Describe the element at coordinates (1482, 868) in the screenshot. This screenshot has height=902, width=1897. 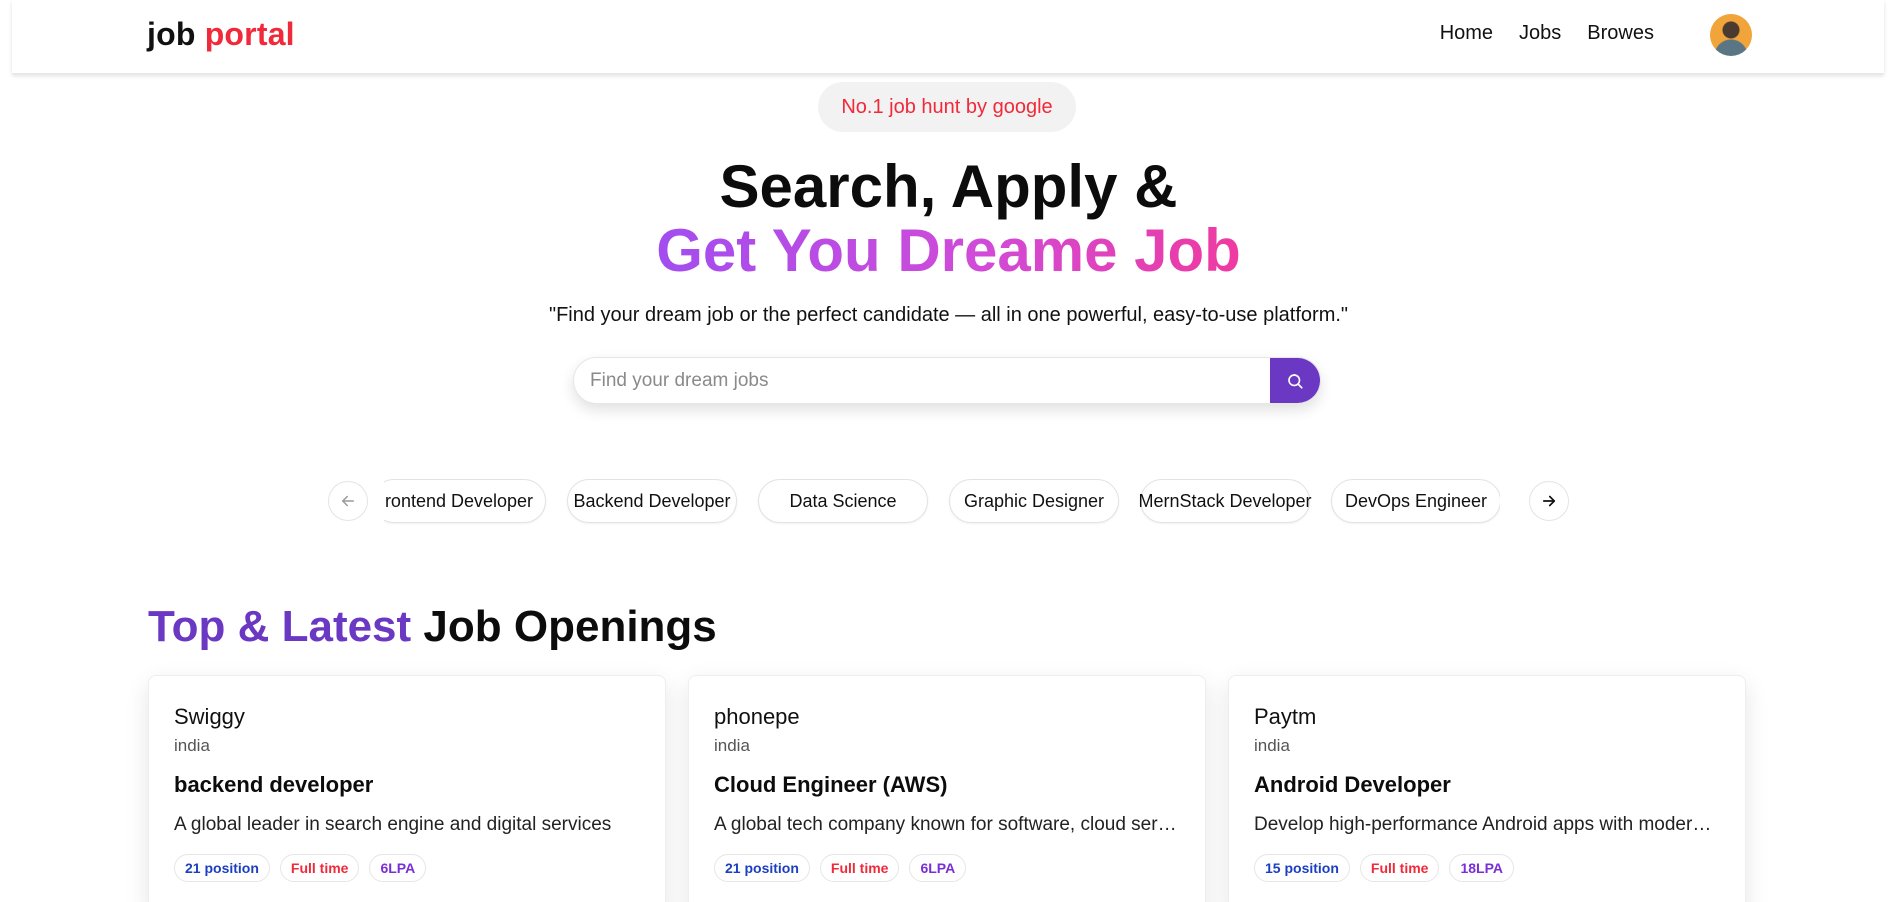
I see `job-salary-badge: 18LPA` at that location.